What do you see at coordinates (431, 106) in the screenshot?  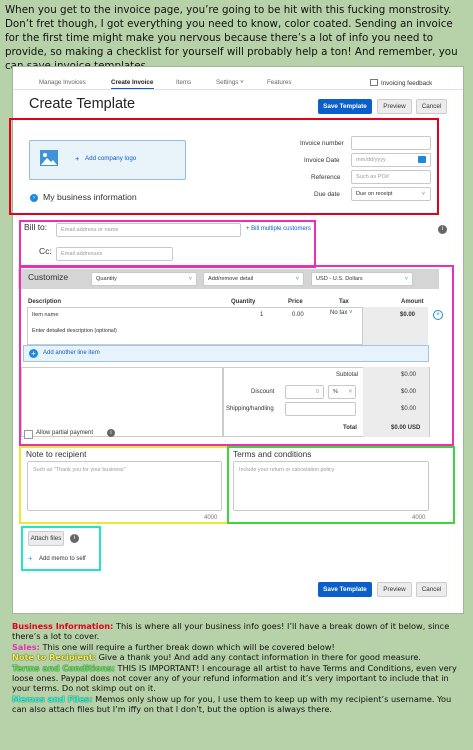 I see `cancel-button: Cancel` at bounding box center [431, 106].